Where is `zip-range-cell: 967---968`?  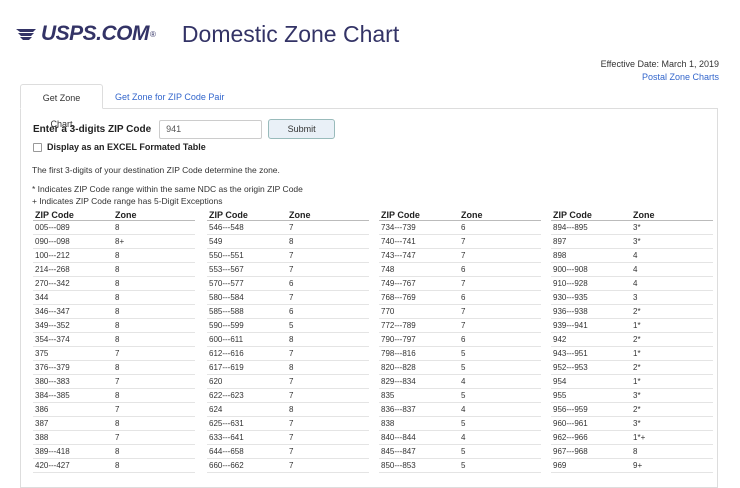
zip-range-cell: 967---968 is located at coordinates (591, 451).